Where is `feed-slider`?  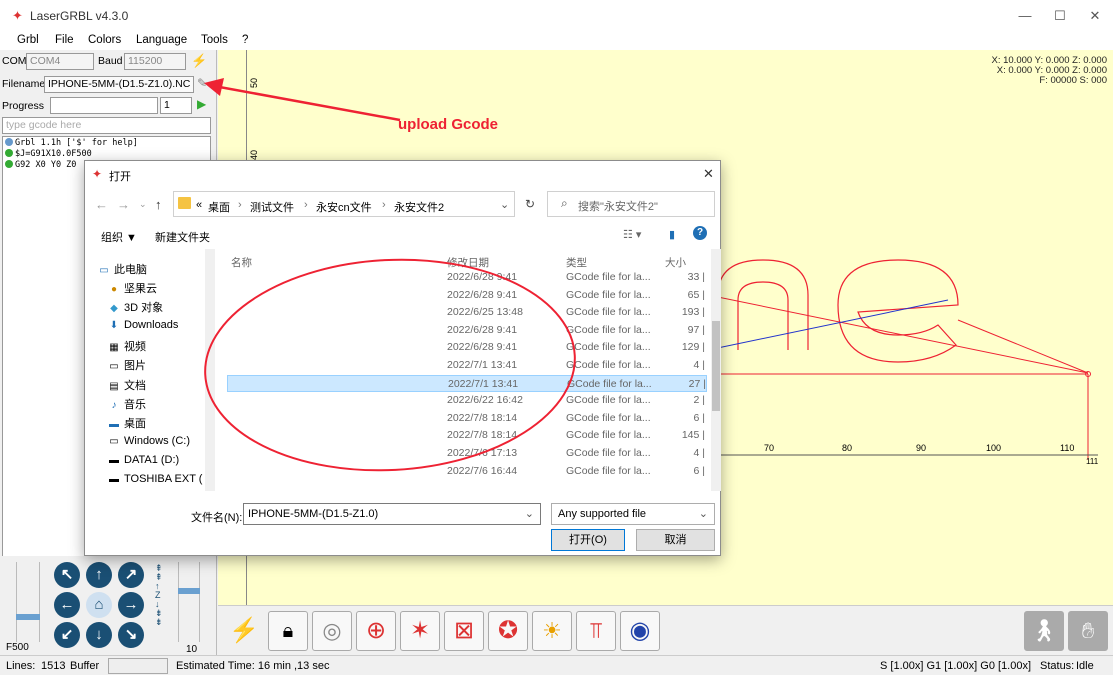 feed-slider is located at coordinates (28, 602).